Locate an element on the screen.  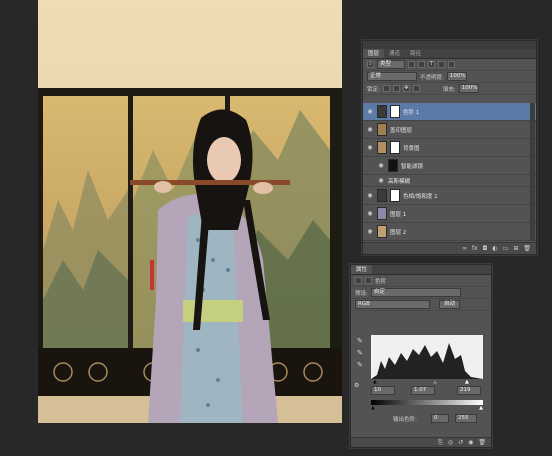
layer-name: 色阶 1 is located at coordinates (411, 112).